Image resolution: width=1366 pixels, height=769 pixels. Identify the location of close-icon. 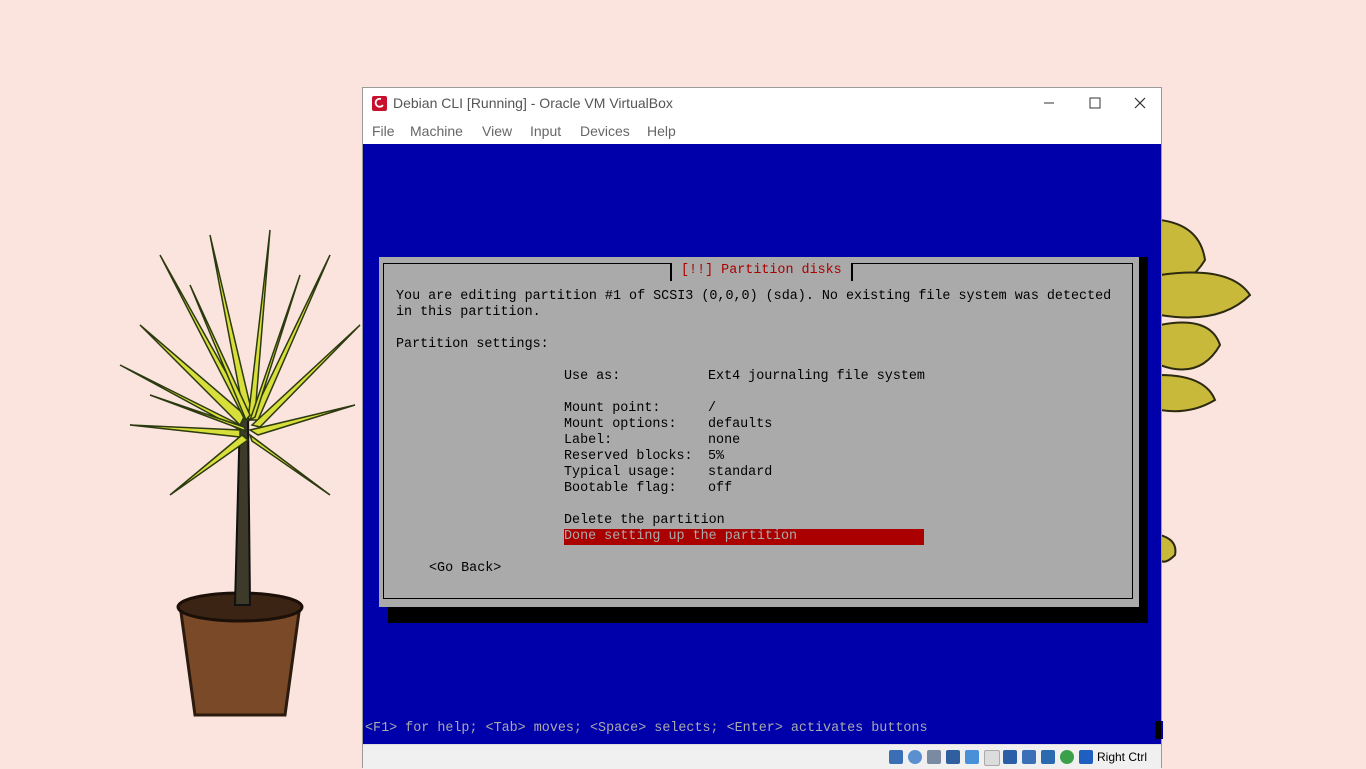
(1140, 103).